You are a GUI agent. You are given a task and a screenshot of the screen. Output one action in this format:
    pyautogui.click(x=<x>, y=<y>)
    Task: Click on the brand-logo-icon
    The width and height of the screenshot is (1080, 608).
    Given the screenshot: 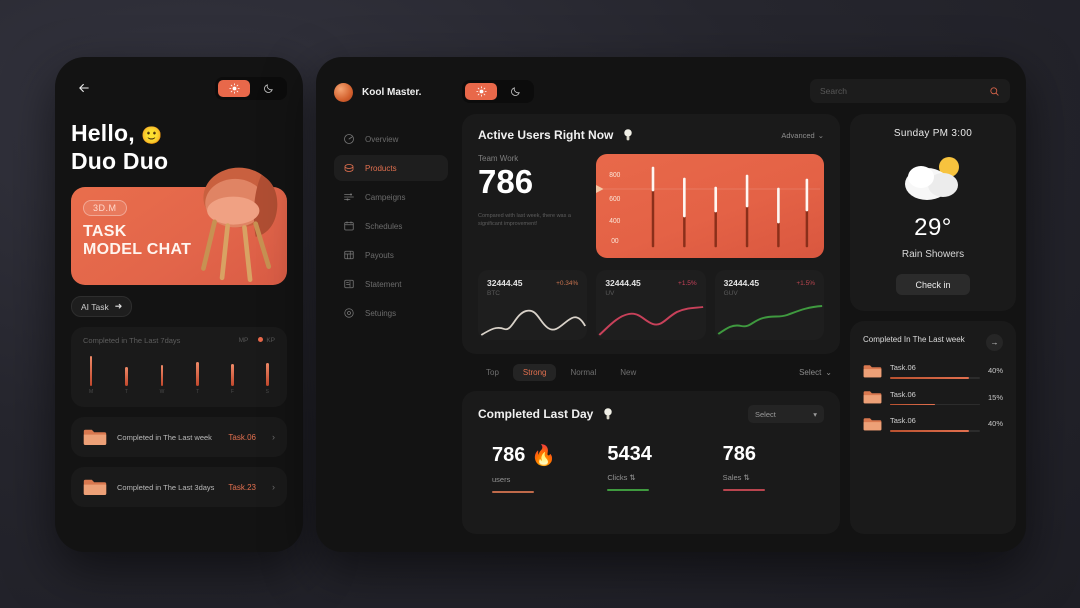 What is the action you would take?
    pyautogui.click(x=343, y=92)
    